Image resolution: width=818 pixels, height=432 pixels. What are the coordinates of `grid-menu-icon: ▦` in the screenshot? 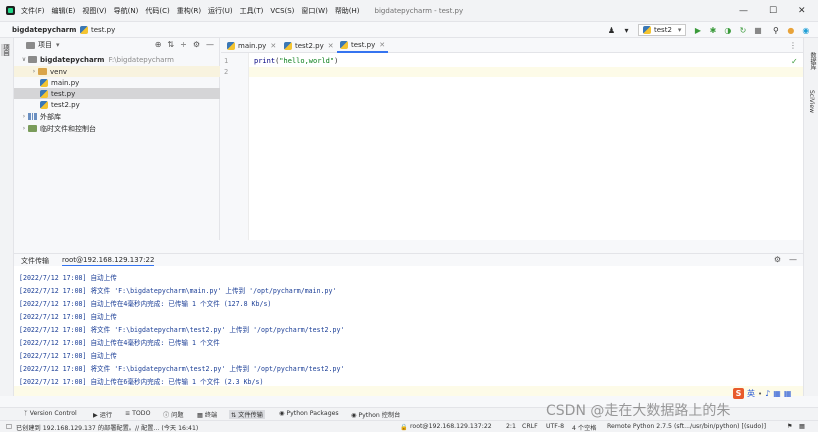 It's located at (788, 393).